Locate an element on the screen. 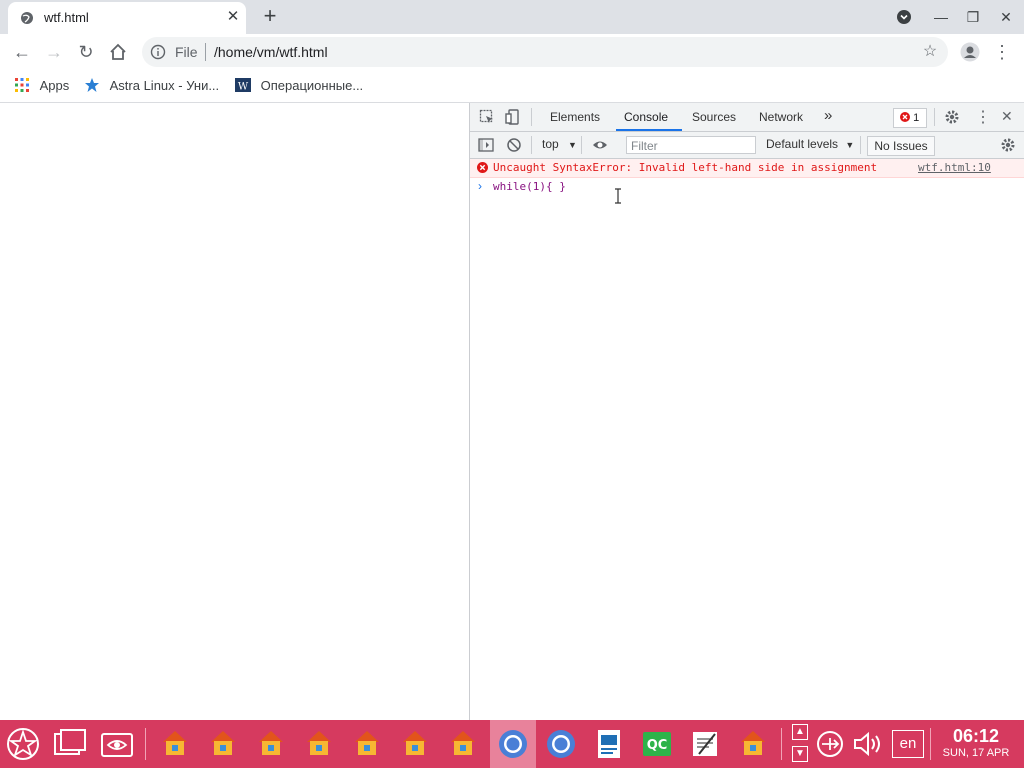 The width and height of the screenshot is (1024, 768). home-icon is located at coordinates (118, 52).